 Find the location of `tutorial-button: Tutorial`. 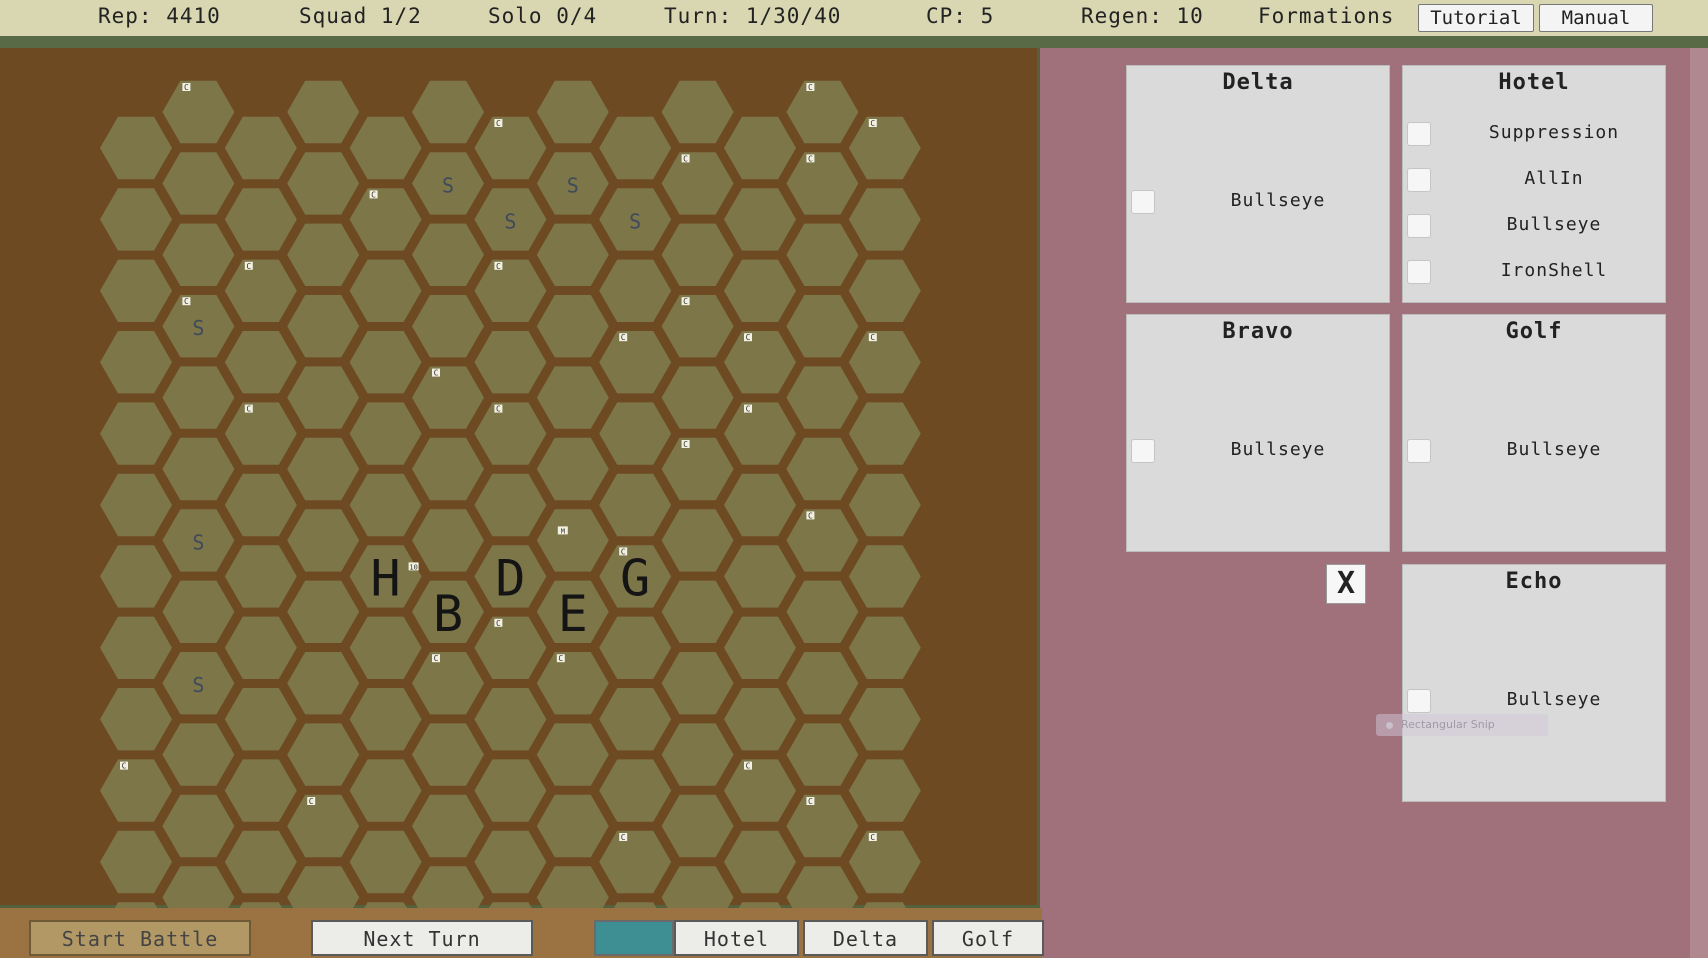

tutorial-button: Tutorial is located at coordinates (1476, 18).